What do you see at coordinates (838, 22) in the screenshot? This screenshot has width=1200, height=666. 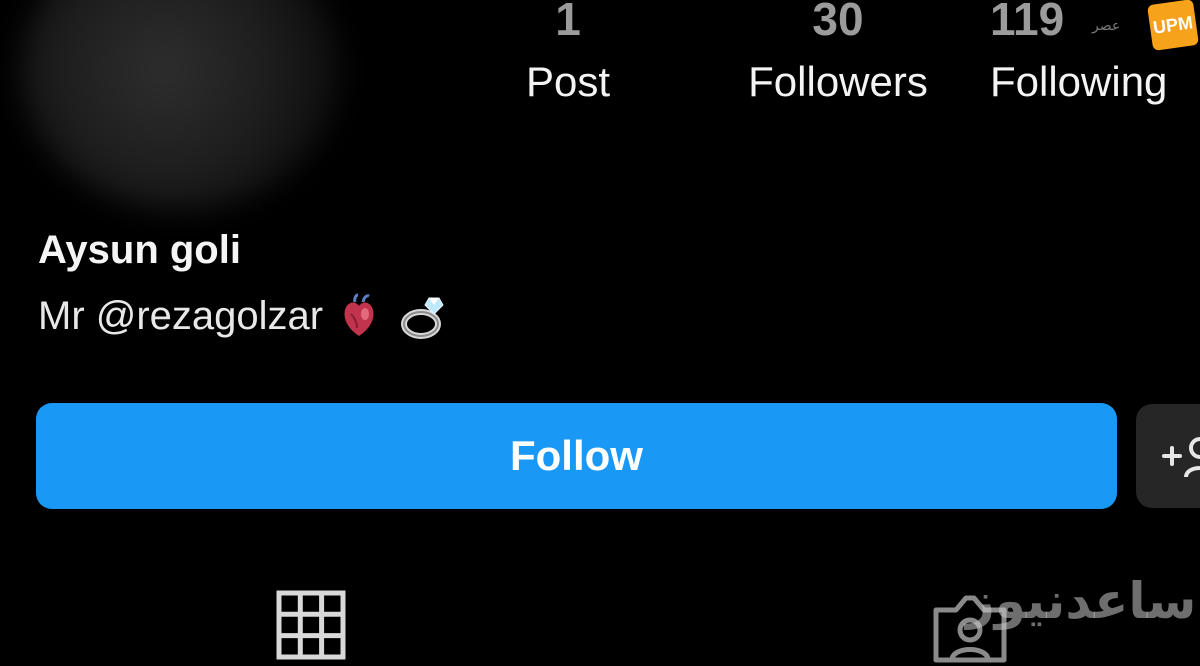 I see `followers-value: 30` at bounding box center [838, 22].